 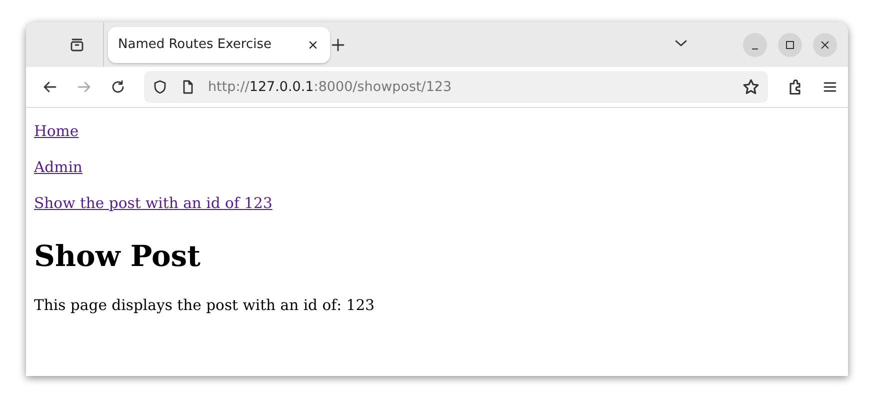 I want to click on page-heading: Show Post, so click(x=117, y=256).